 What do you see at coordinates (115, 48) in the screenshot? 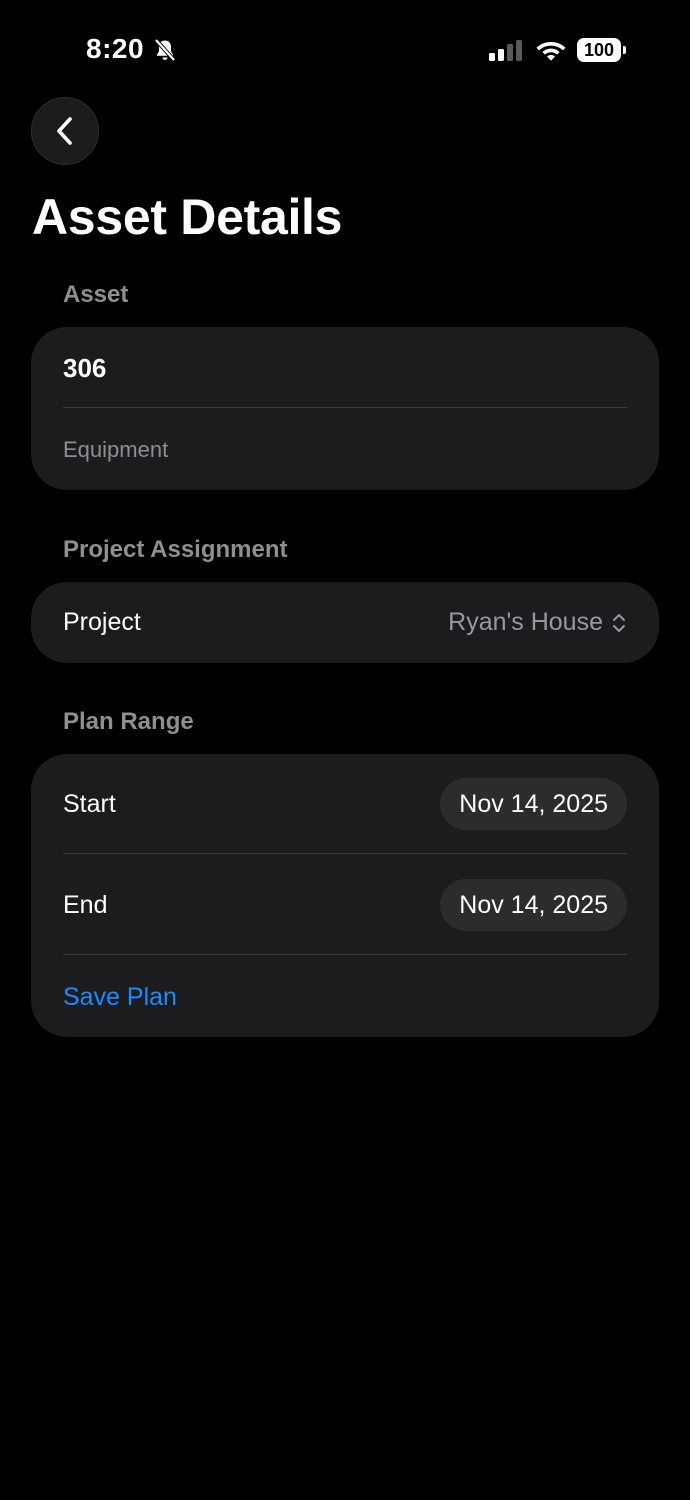
I see `status-time: 8:20` at bounding box center [115, 48].